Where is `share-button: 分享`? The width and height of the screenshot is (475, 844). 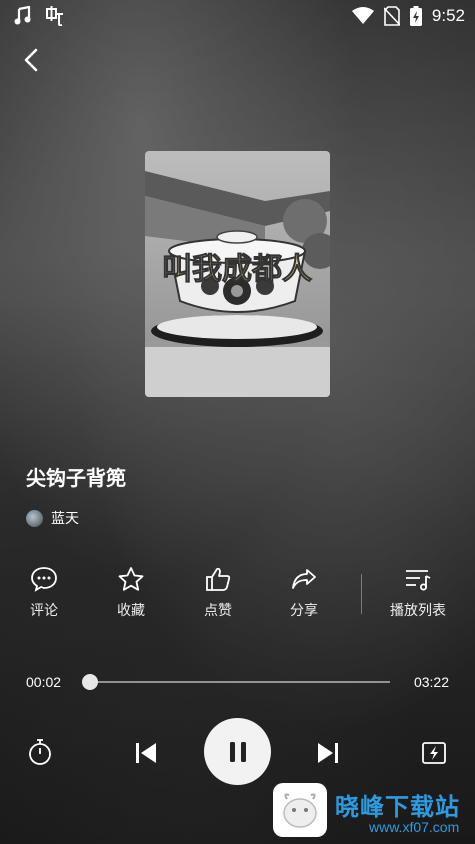
share-button: 分享 is located at coordinates (304, 593).